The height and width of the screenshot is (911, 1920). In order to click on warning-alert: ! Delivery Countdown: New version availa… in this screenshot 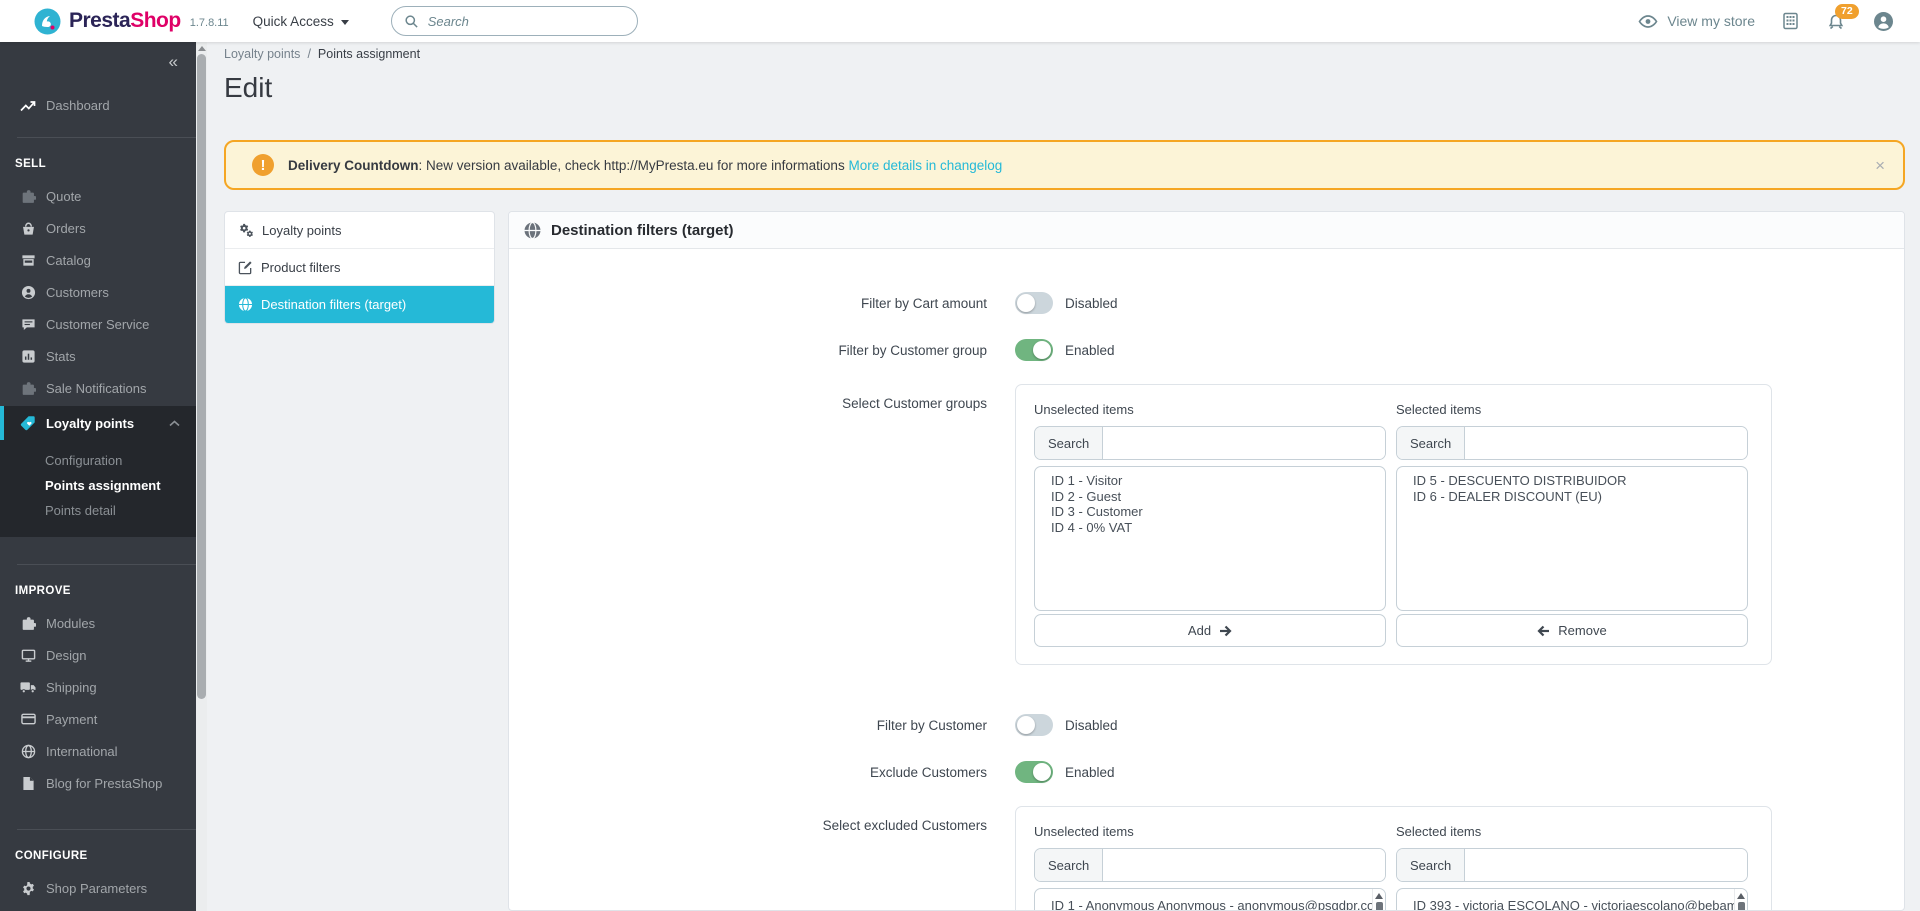, I will do `click(1064, 165)`.